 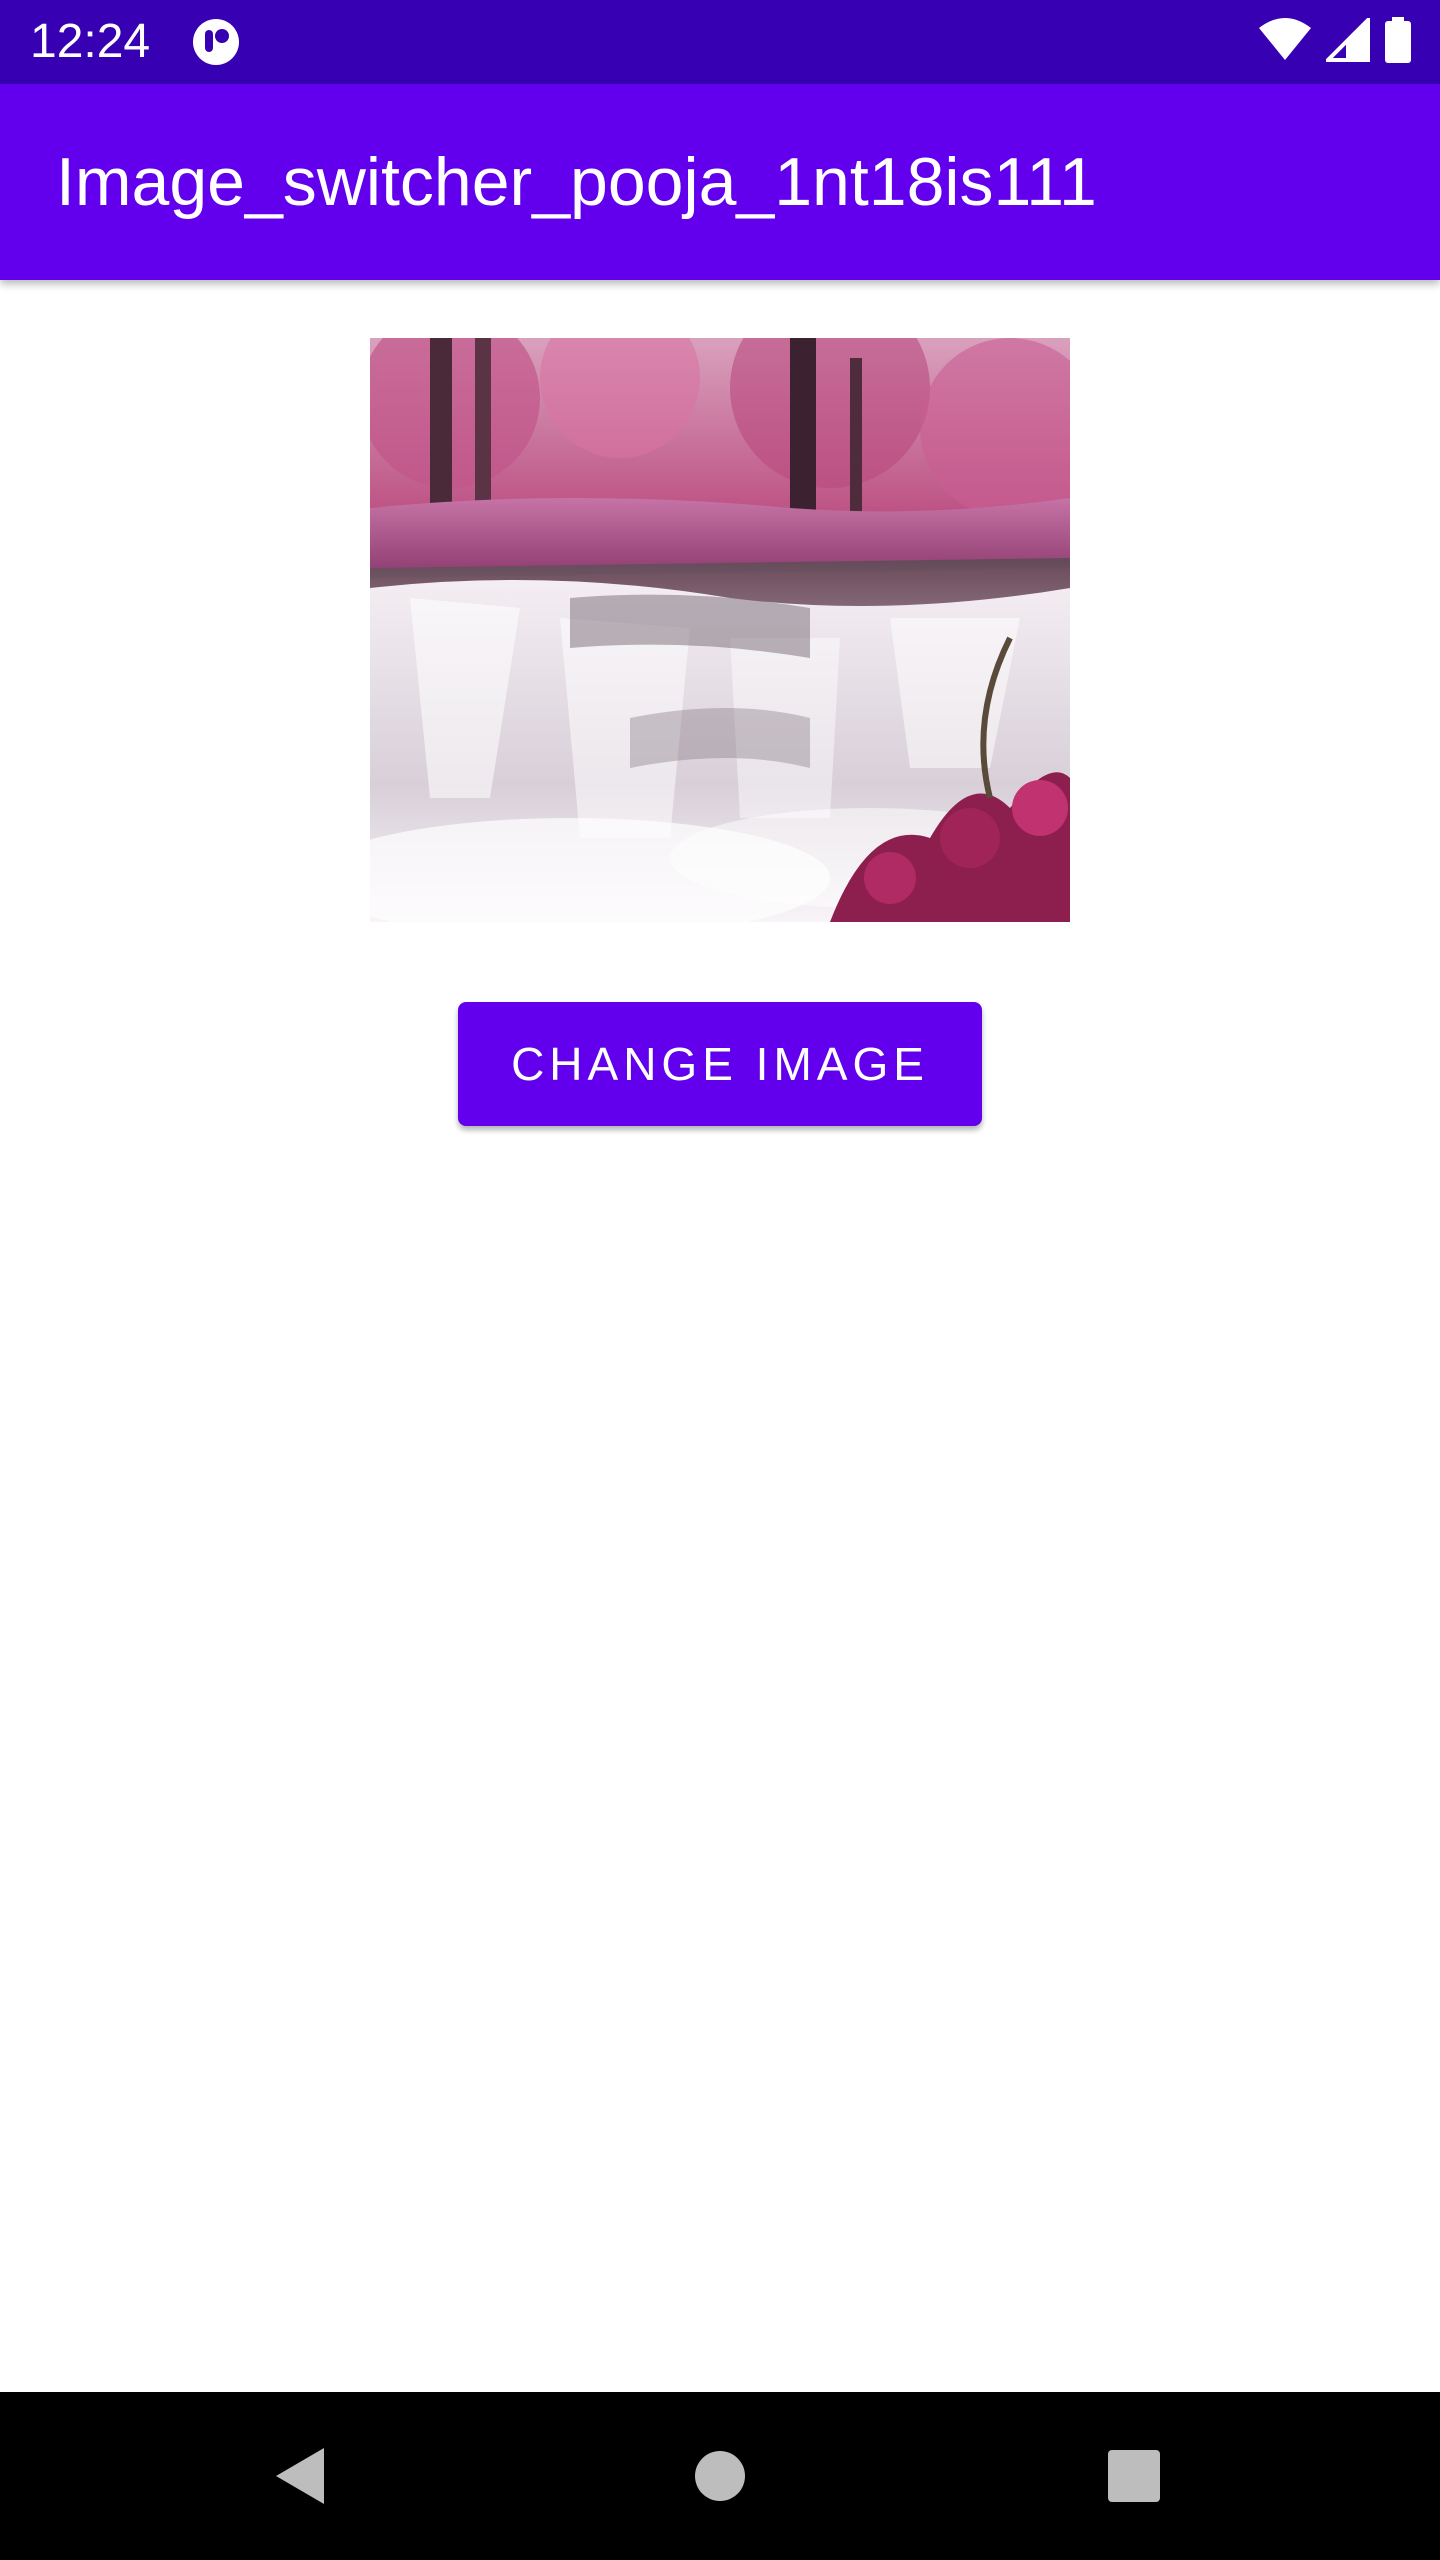 I want to click on app-bar: Image_switcher_pooja_1nt18is111, so click(x=720, y=182).